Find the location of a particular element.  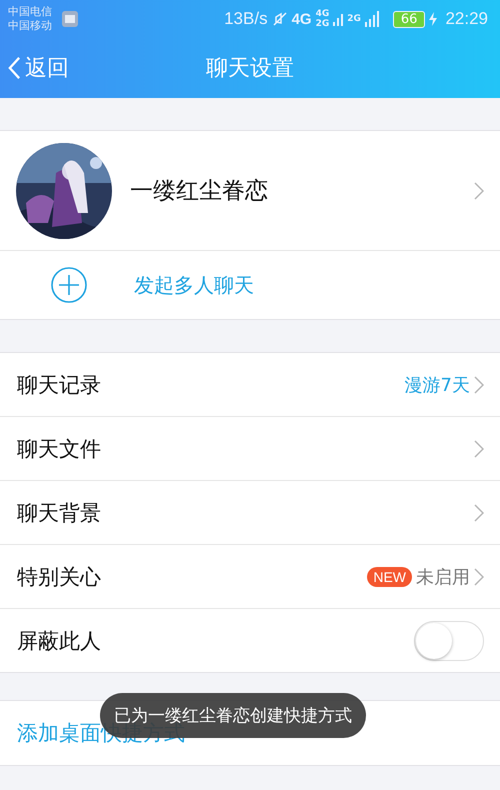

image-icon is located at coordinates (70, 19).